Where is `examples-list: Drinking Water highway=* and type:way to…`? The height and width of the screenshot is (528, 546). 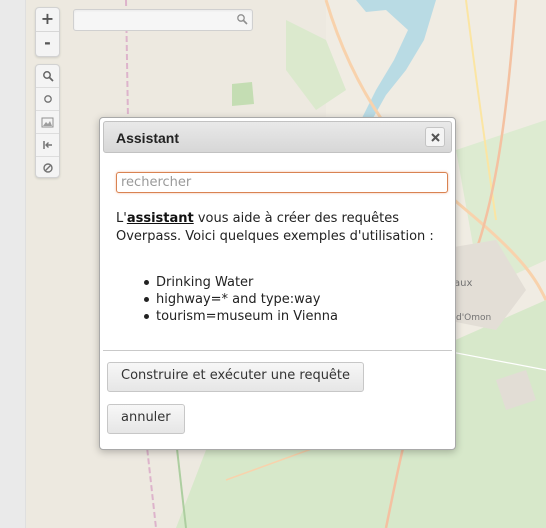
examples-list: Drinking Water highway=* and type:way to… is located at coordinates (240, 299).